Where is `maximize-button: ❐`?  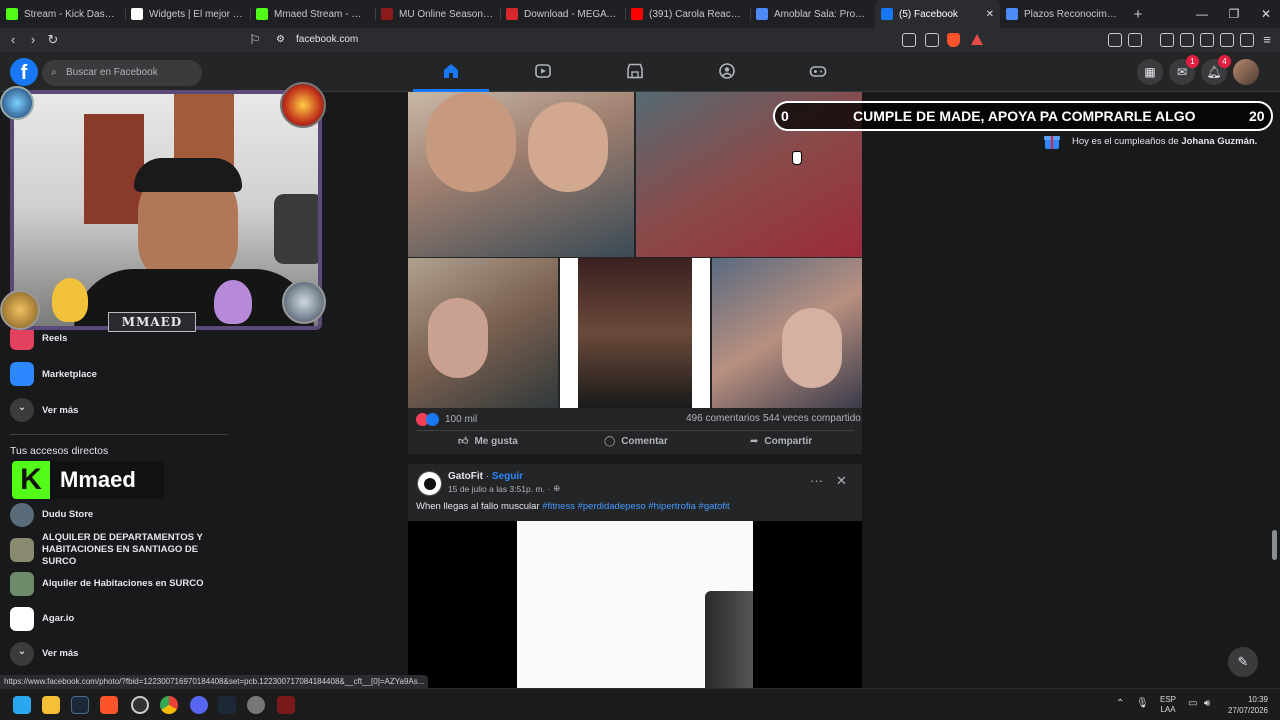
maximize-button: ❐ is located at coordinates (1234, 14).